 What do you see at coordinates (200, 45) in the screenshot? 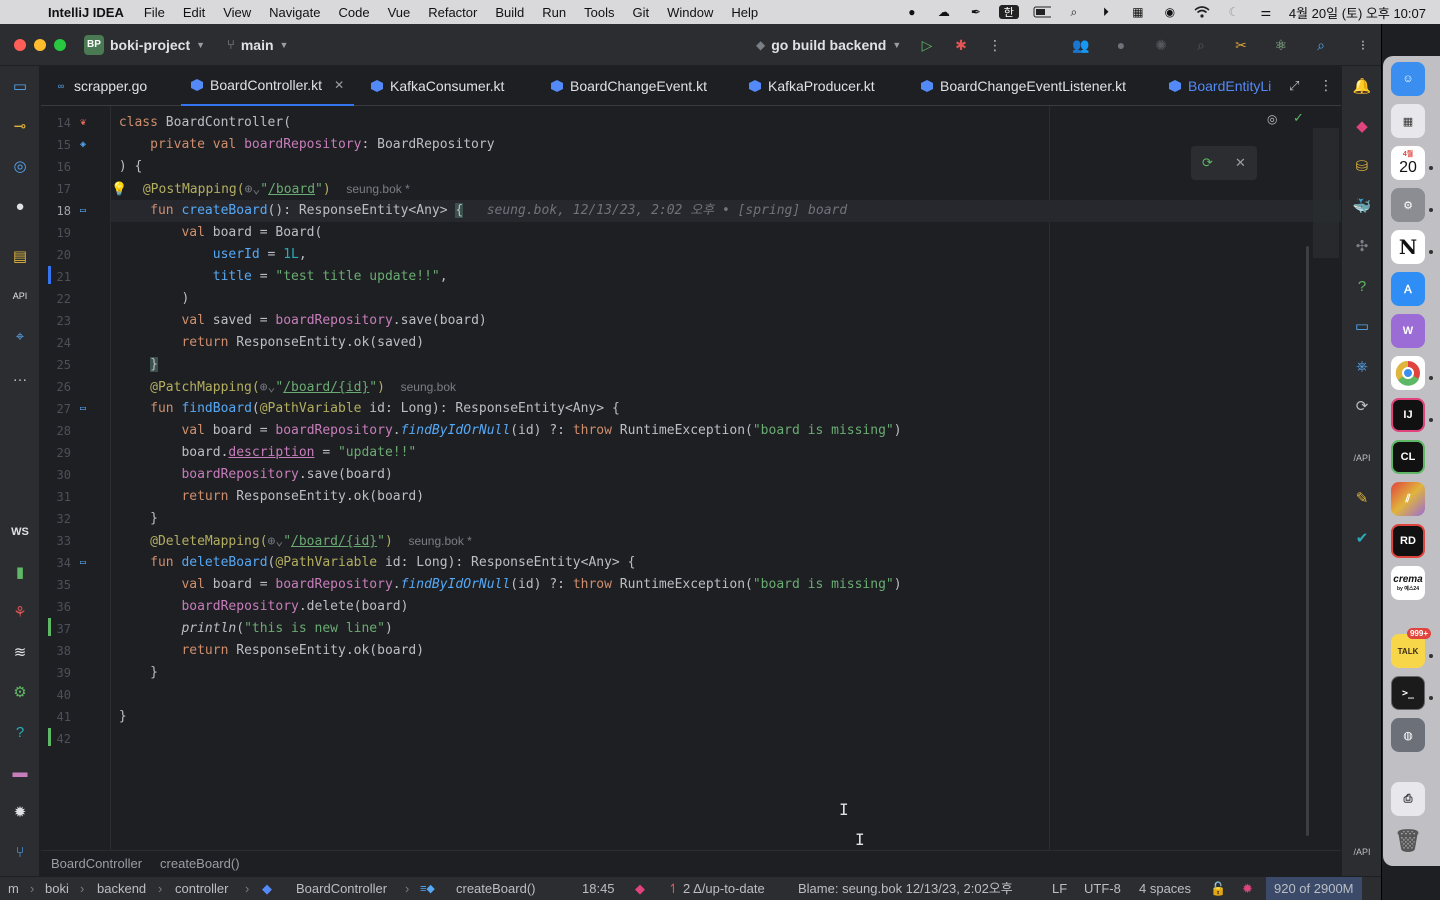
I see `chevron-down-icon: ▼` at bounding box center [200, 45].